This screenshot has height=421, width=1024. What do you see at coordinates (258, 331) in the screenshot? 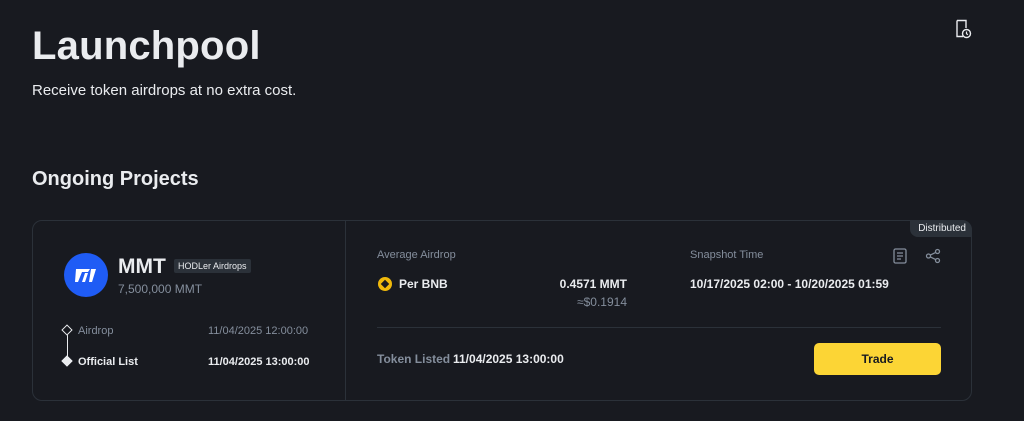
I see `timeline-time-airdrop: 11/04/2025 12:00:00` at bounding box center [258, 331].